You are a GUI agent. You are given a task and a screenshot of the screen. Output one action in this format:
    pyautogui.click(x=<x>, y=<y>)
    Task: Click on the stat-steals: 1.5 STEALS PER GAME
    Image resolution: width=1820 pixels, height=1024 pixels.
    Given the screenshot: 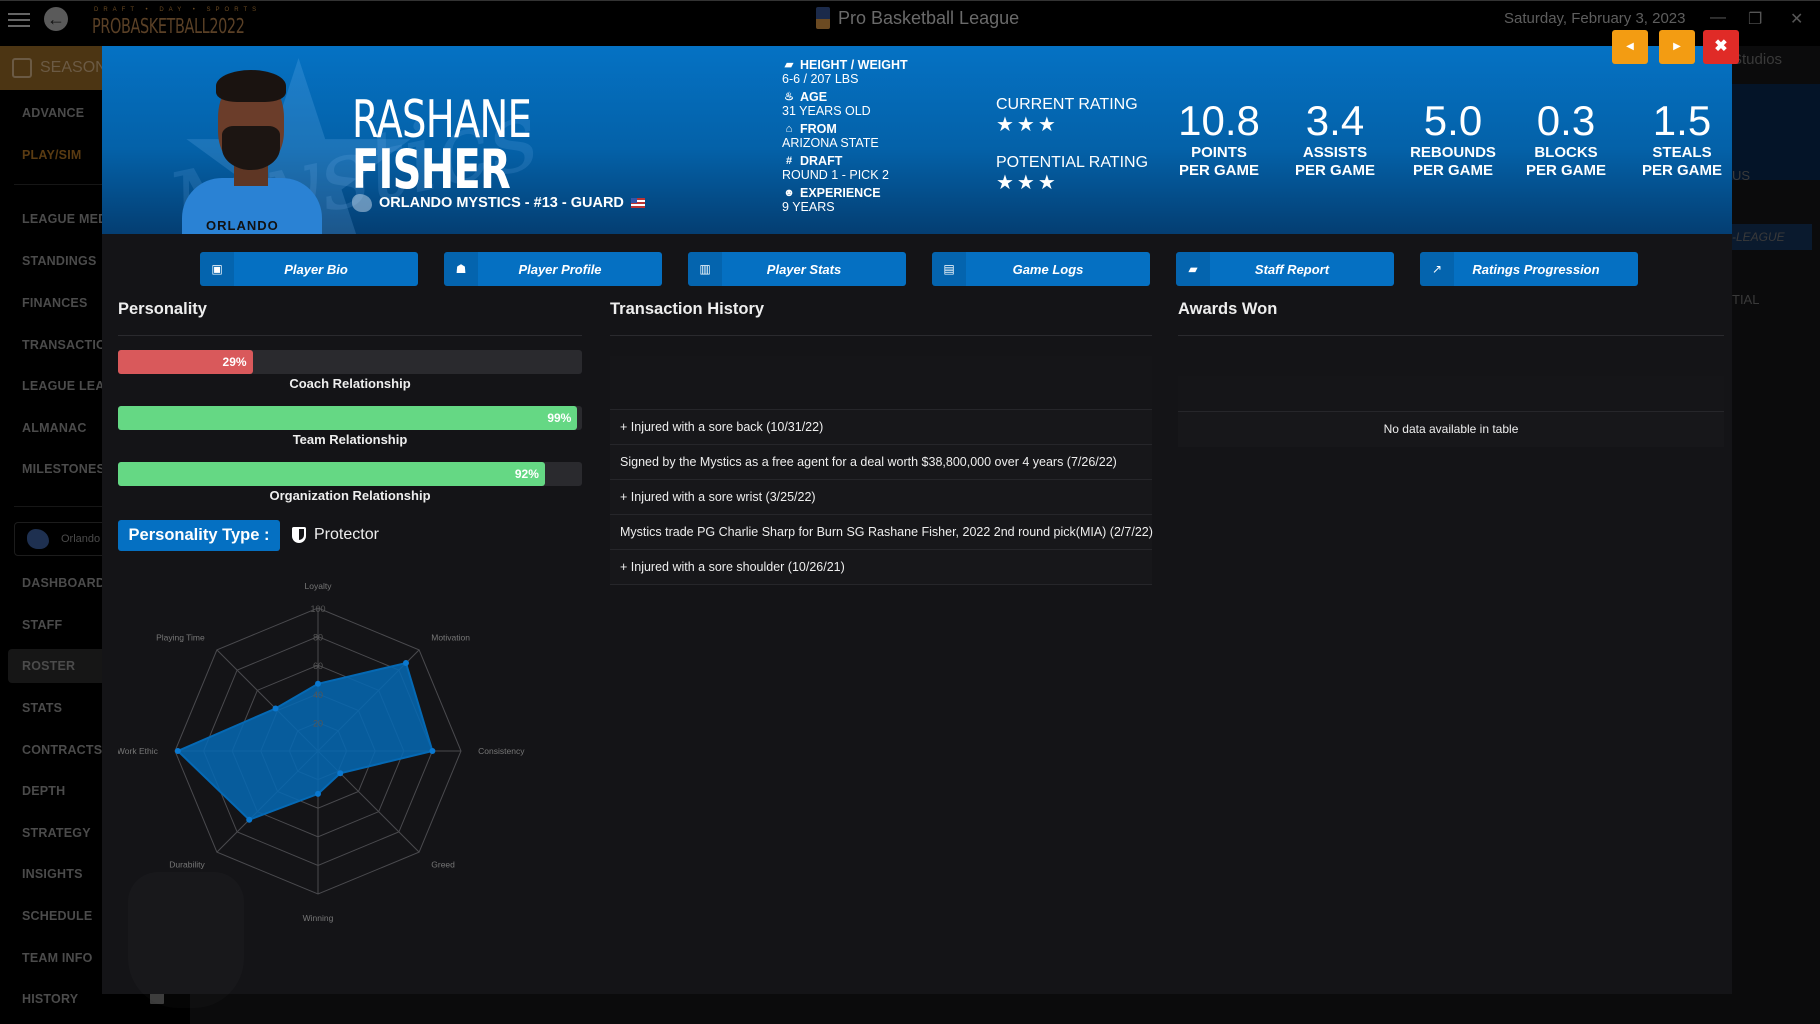 What is the action you would take?
    pyautogui.click(x=1674, y=139)
    